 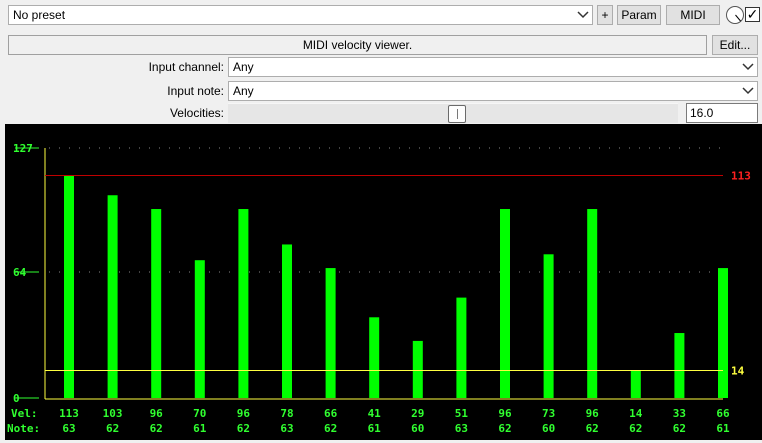 I want to click on velocity-value-label: 51, so click(x=462, y=413).